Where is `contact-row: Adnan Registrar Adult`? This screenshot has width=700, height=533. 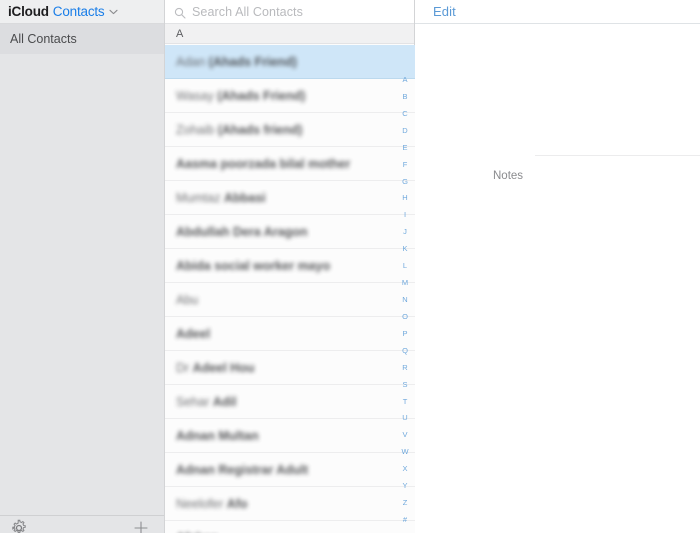 contact-row: Adnan Registrar Adult is located at coordinates (290, 470).